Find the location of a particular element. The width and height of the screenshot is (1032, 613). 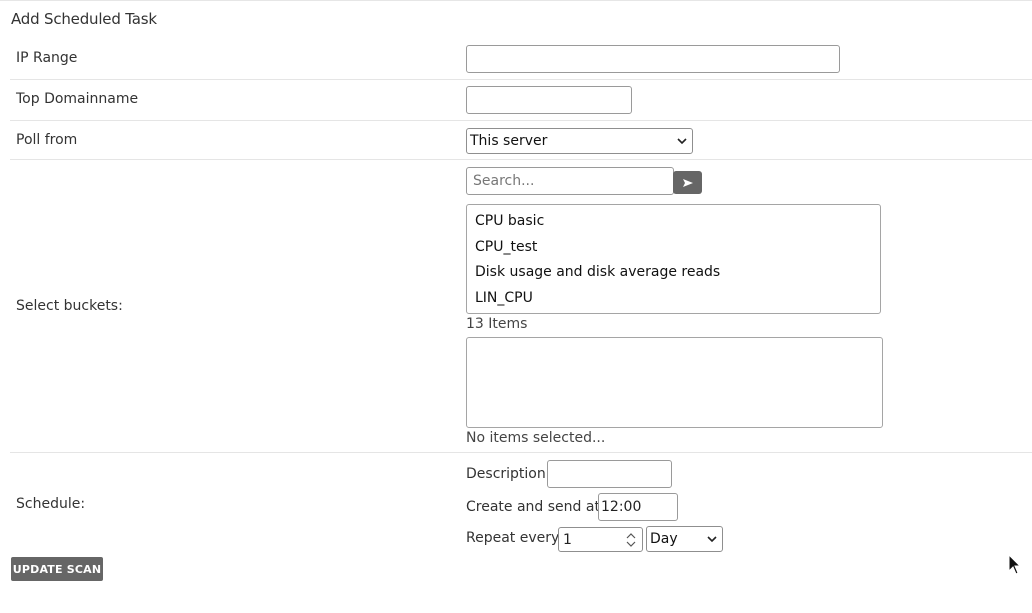

list-item: CPU_test is located at coordinates (506, 247).